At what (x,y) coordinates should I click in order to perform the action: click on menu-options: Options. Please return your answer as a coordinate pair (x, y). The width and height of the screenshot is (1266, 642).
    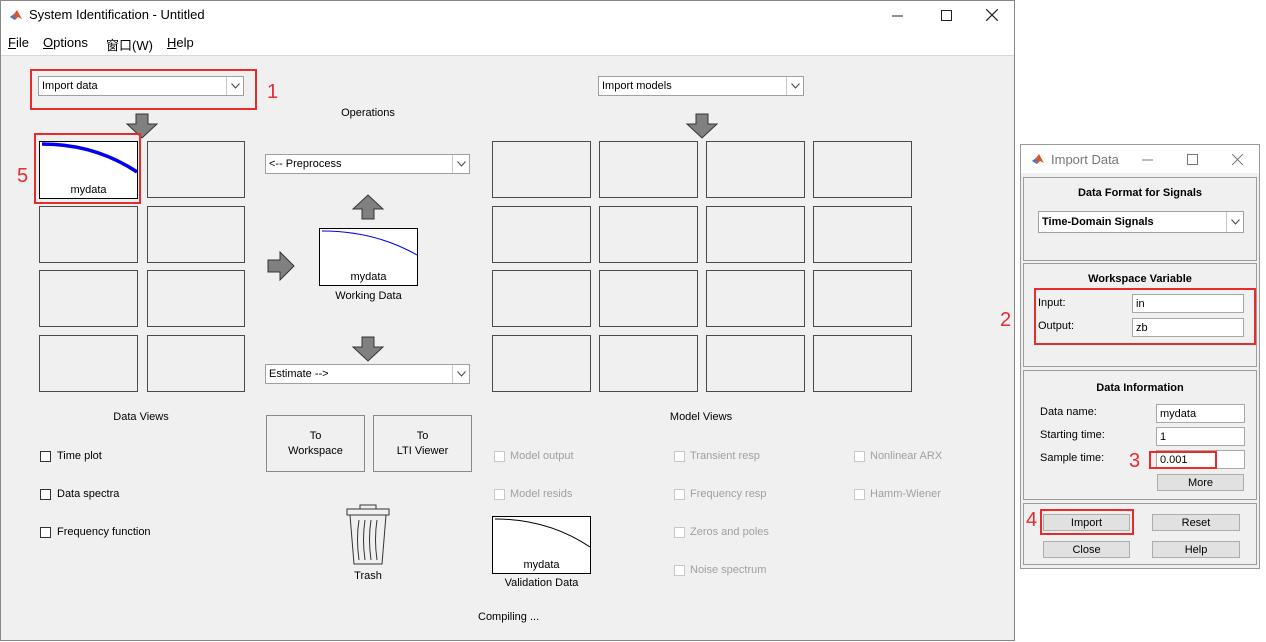
    Looking at the image, I should click on (65, 42).